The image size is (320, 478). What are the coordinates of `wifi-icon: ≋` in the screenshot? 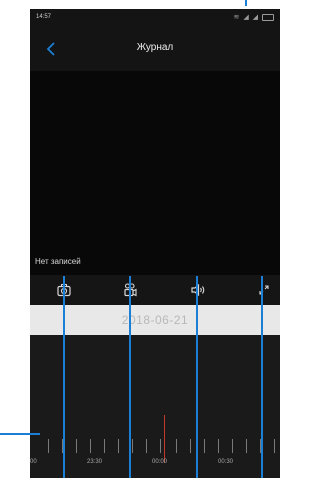 It's located at (237, 17).